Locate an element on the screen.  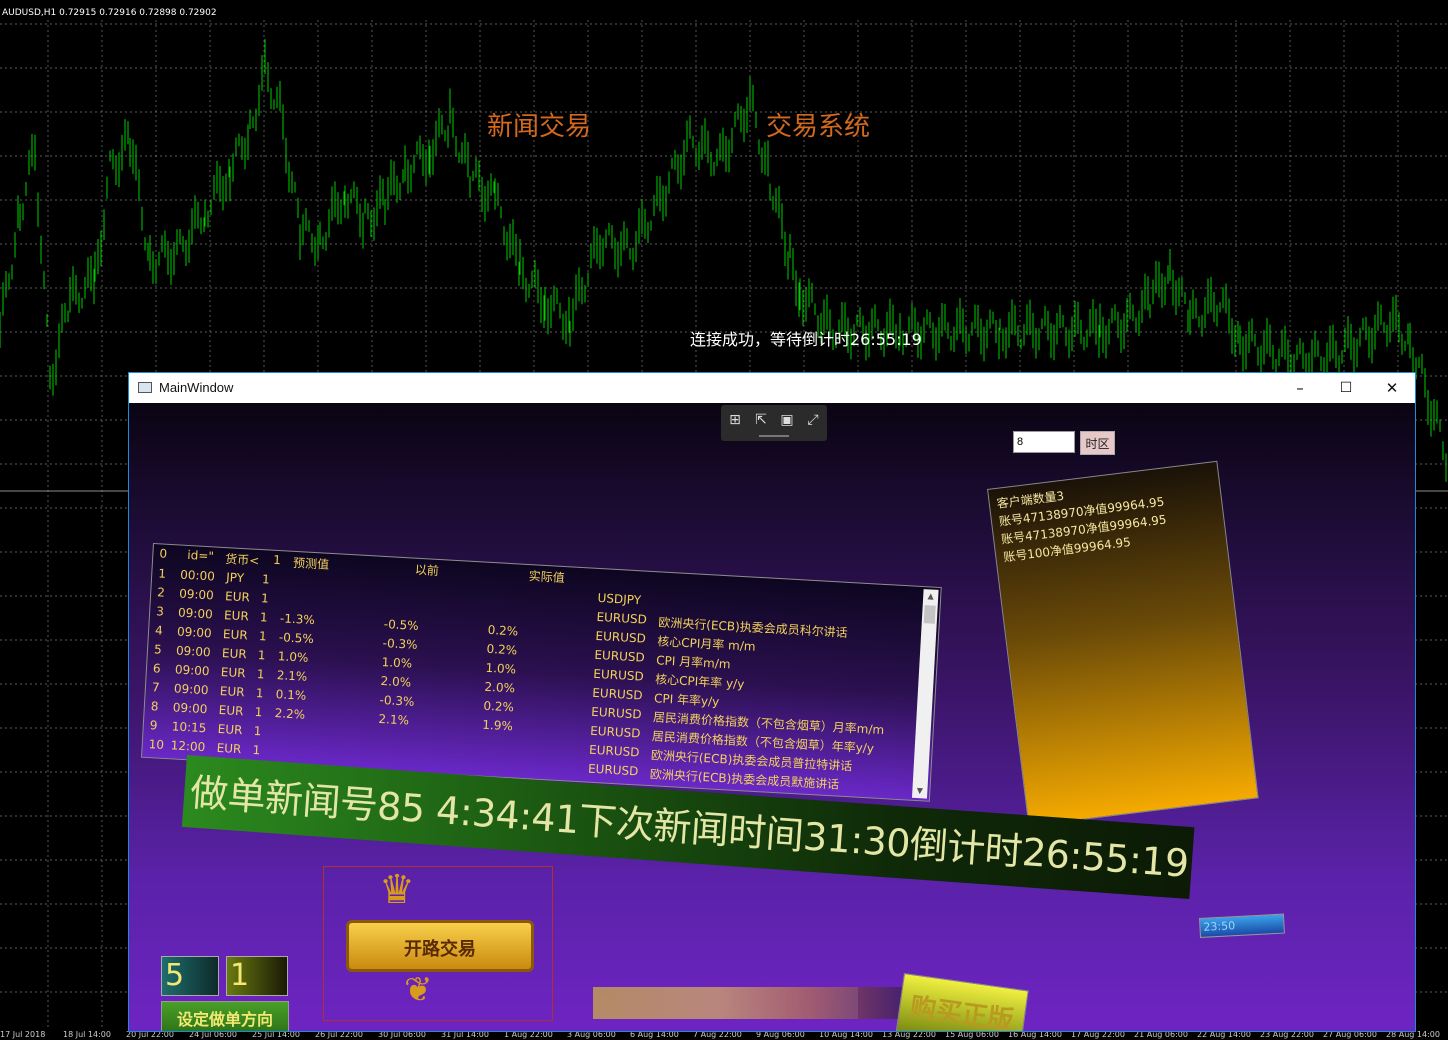
table-cell-forecast: -1.3% is located at coordinates (298, 619).